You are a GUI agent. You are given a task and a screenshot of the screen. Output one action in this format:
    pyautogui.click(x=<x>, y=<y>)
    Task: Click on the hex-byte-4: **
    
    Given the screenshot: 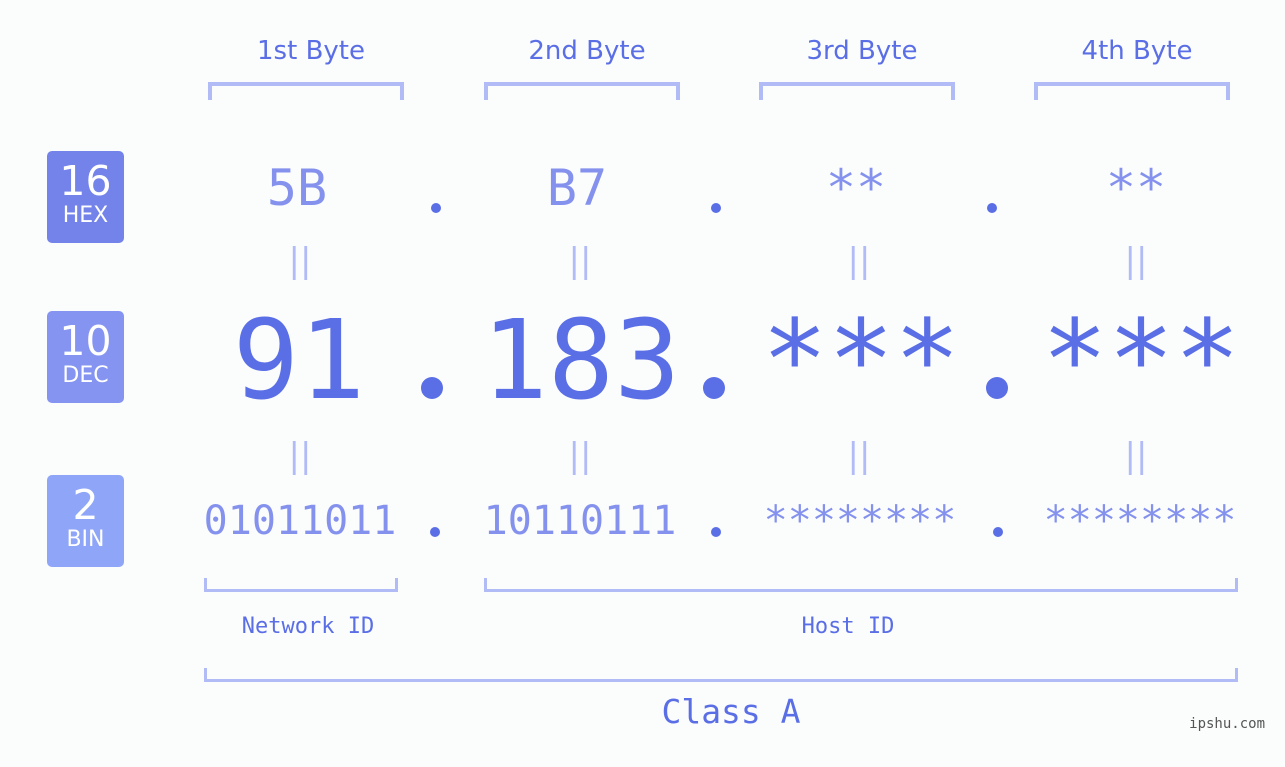 What is the action you would take?
    pyautogui.click(x=1136, y=188)
    